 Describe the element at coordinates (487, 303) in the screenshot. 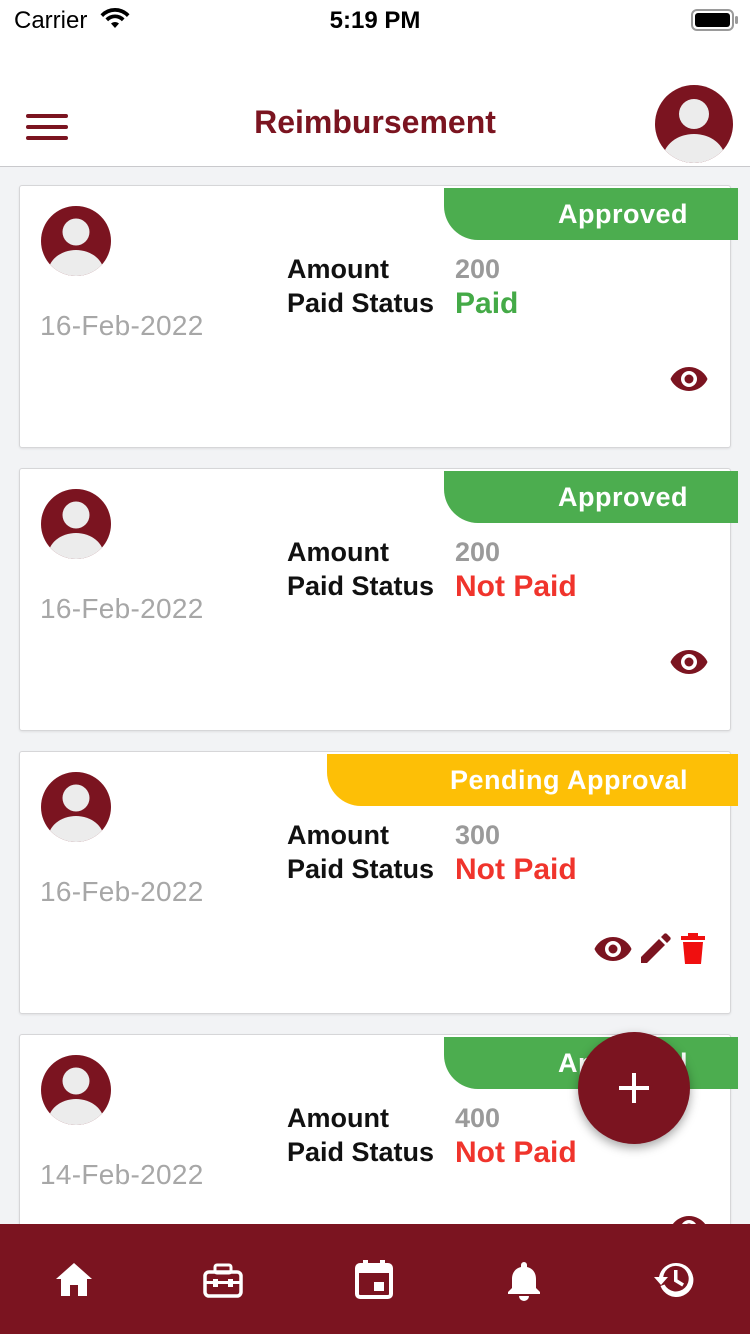

I see `paid-status-value: Paid` at that location.